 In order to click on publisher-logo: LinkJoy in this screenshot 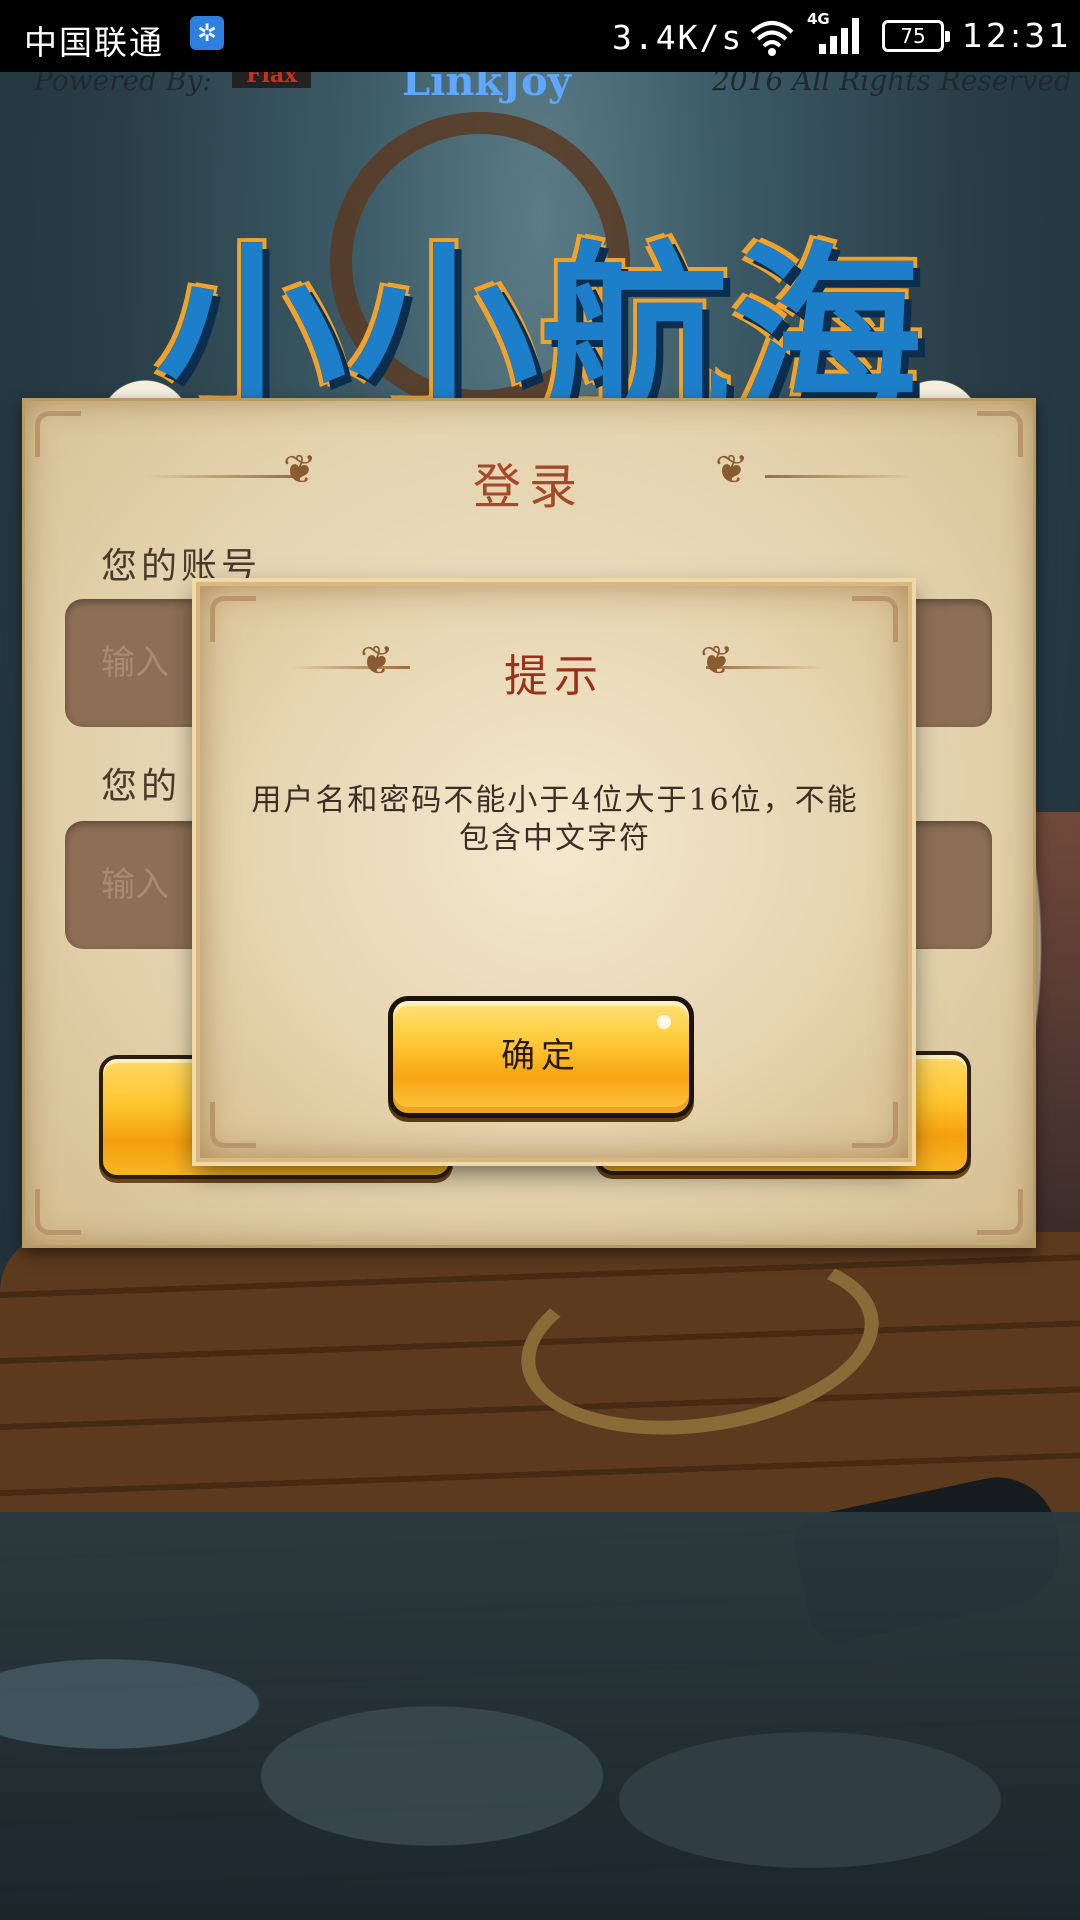, I will do `click(486, 88)`.